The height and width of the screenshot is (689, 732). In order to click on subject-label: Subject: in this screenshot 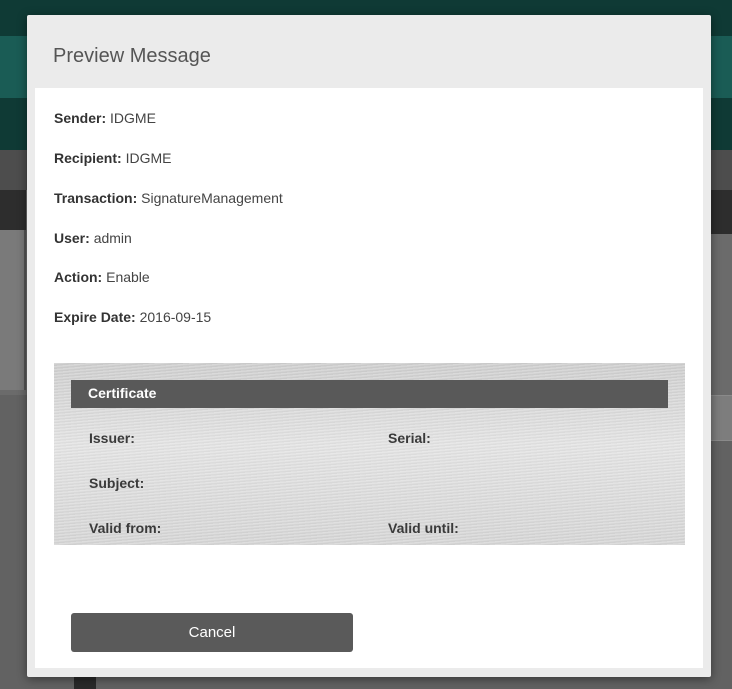, I will do `click(117, 483)`.